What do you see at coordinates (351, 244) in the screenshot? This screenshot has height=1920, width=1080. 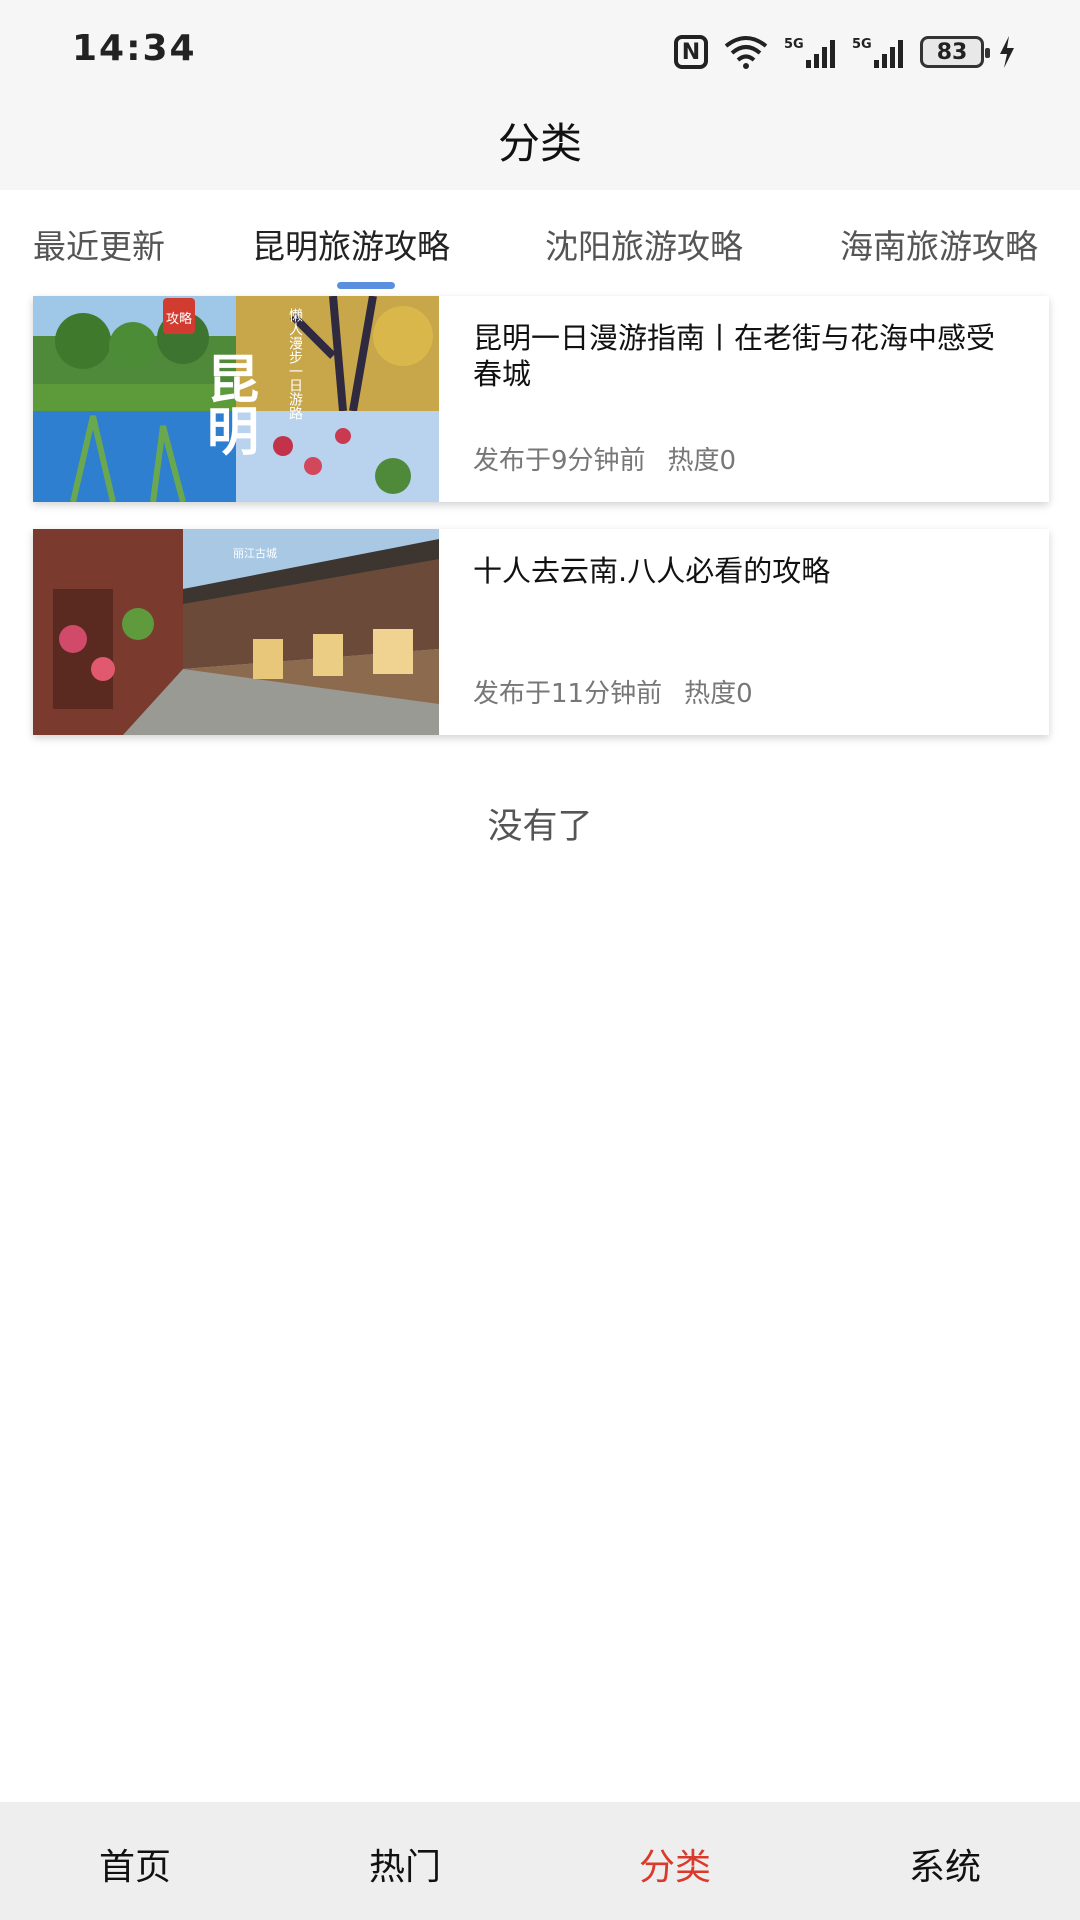 I see `tab-kunming: 昆明旅游攻略` at bounding box center [351, 244].